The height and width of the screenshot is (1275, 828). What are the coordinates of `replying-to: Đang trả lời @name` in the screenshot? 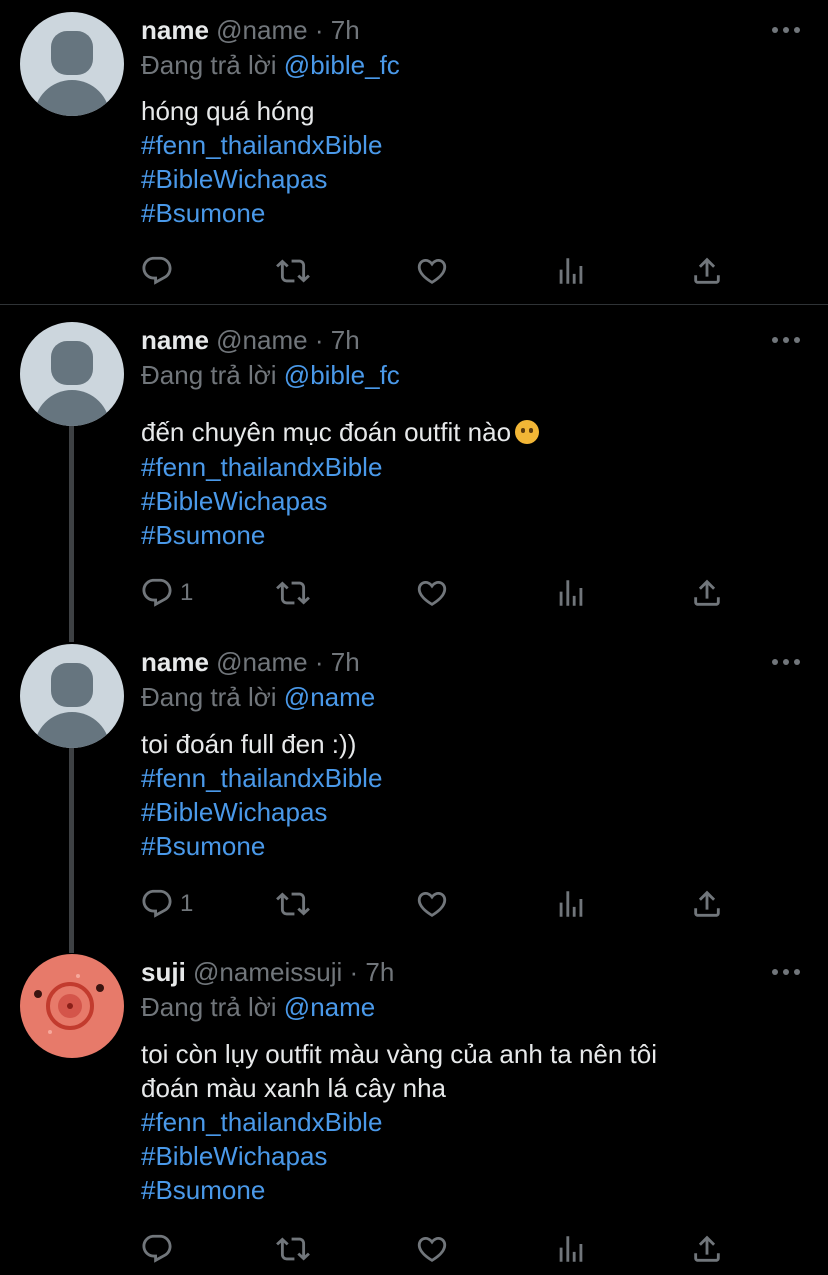 It's located at (258, 1007).